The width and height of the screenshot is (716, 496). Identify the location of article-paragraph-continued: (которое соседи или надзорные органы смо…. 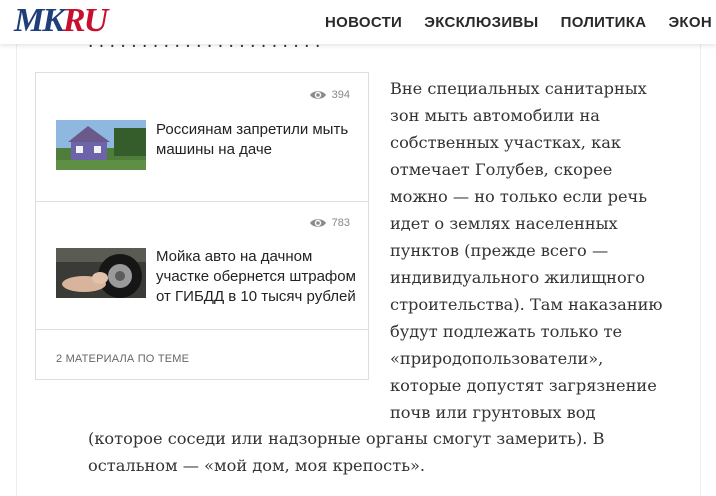
(388, 452).